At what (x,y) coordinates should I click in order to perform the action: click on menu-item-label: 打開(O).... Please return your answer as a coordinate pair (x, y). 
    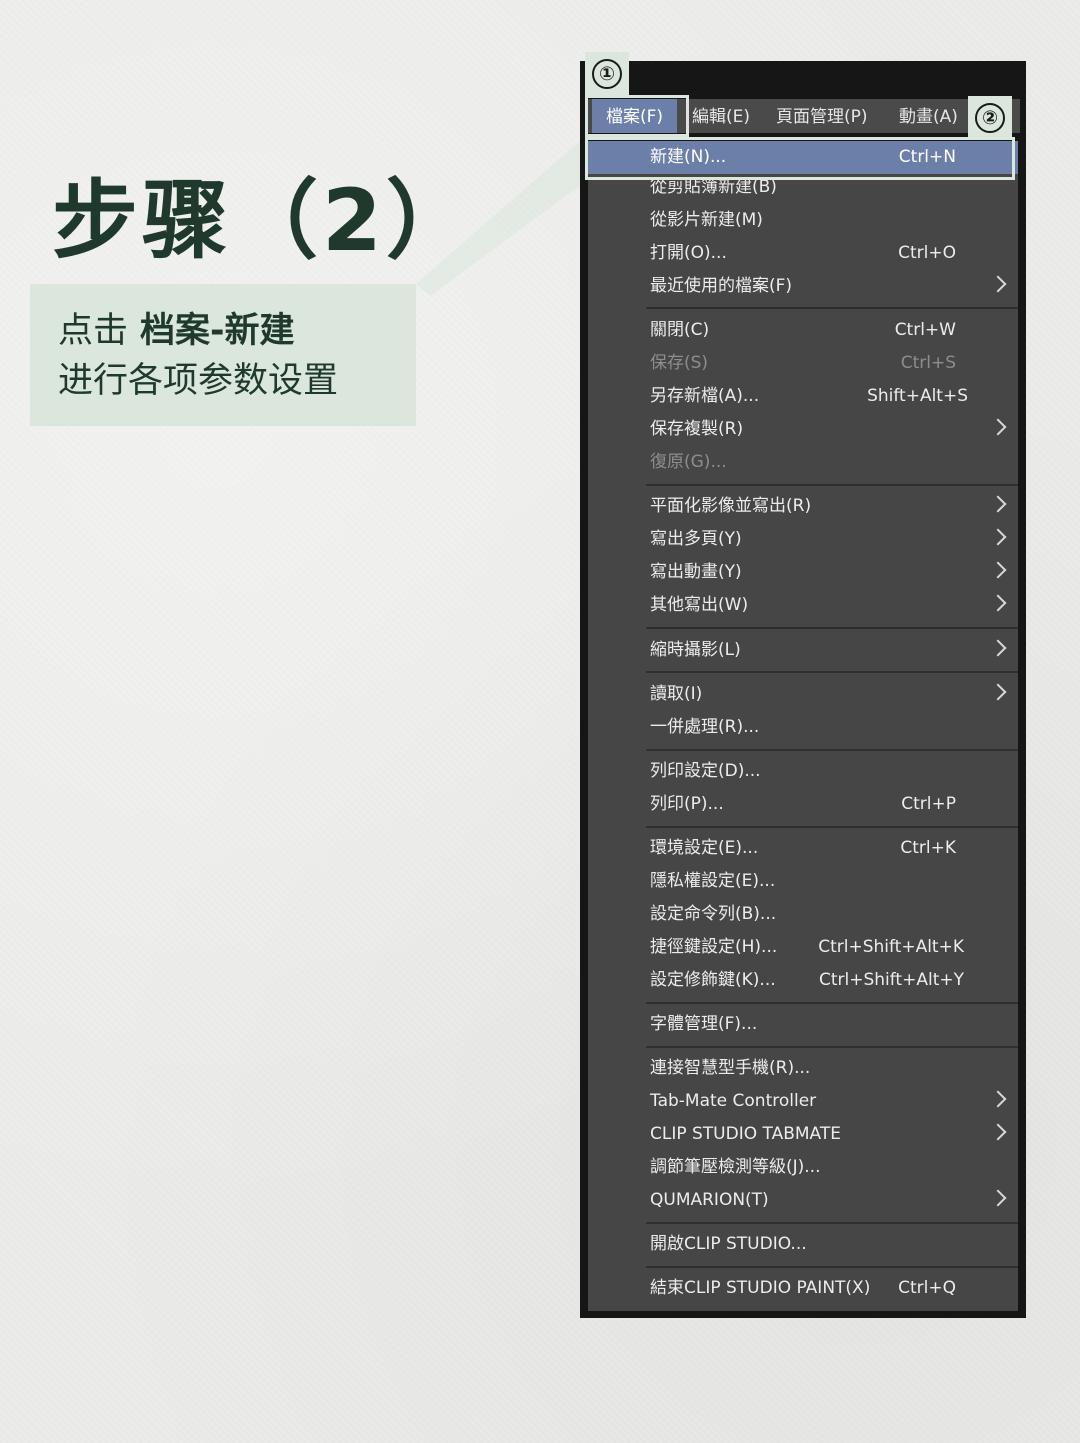
    Looking at the image, I should click on (688, 253).